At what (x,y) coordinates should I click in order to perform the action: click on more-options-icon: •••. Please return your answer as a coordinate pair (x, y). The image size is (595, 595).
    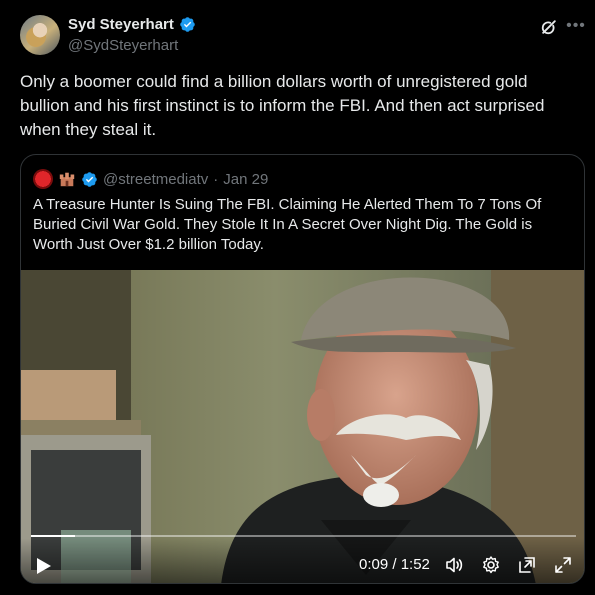
    Looking at the image, I should click on (576, 26).